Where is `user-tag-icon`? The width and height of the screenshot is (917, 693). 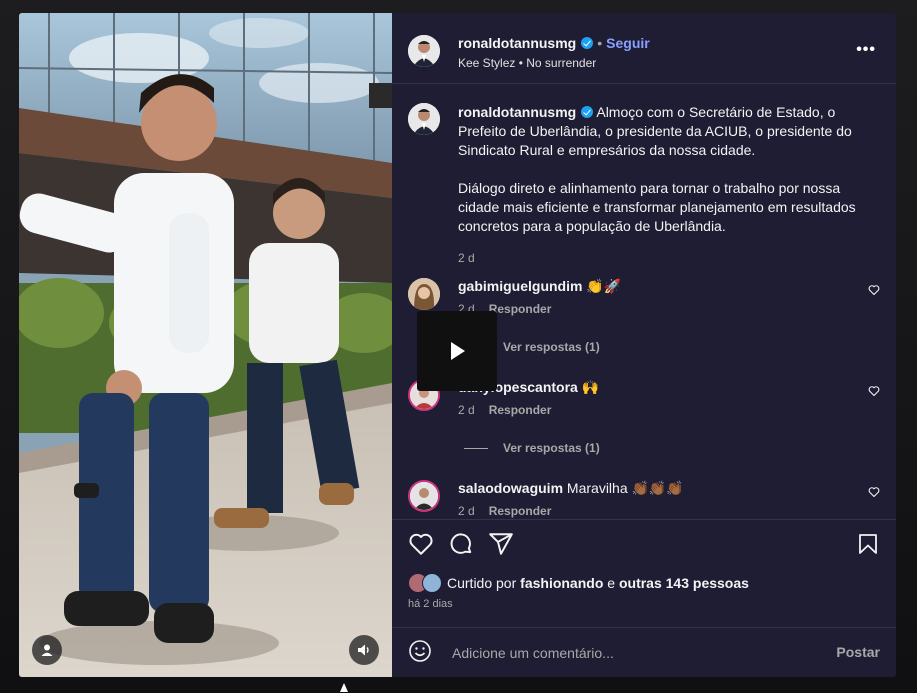 user-tag-icon is located at coordinates (47, 650).